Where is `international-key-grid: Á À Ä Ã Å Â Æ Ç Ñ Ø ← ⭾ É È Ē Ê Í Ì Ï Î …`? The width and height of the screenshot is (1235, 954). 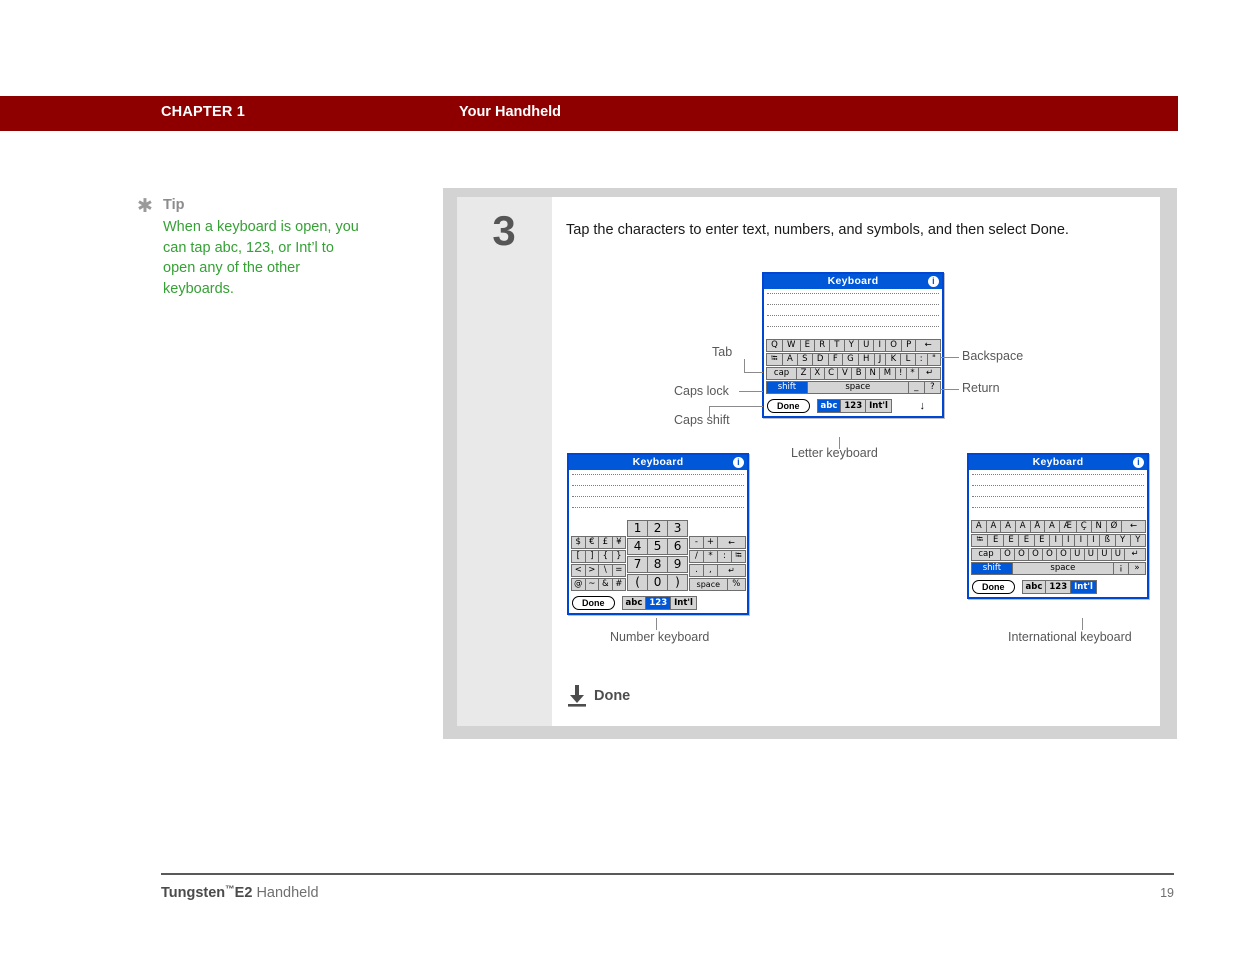
international-key-grid: Á À Ä Ã Å Â Æ Ç Ñ Ø ← ⭾ É È Ē Ê Í Ì Ï Î … is located at coordinates (1058, 549).